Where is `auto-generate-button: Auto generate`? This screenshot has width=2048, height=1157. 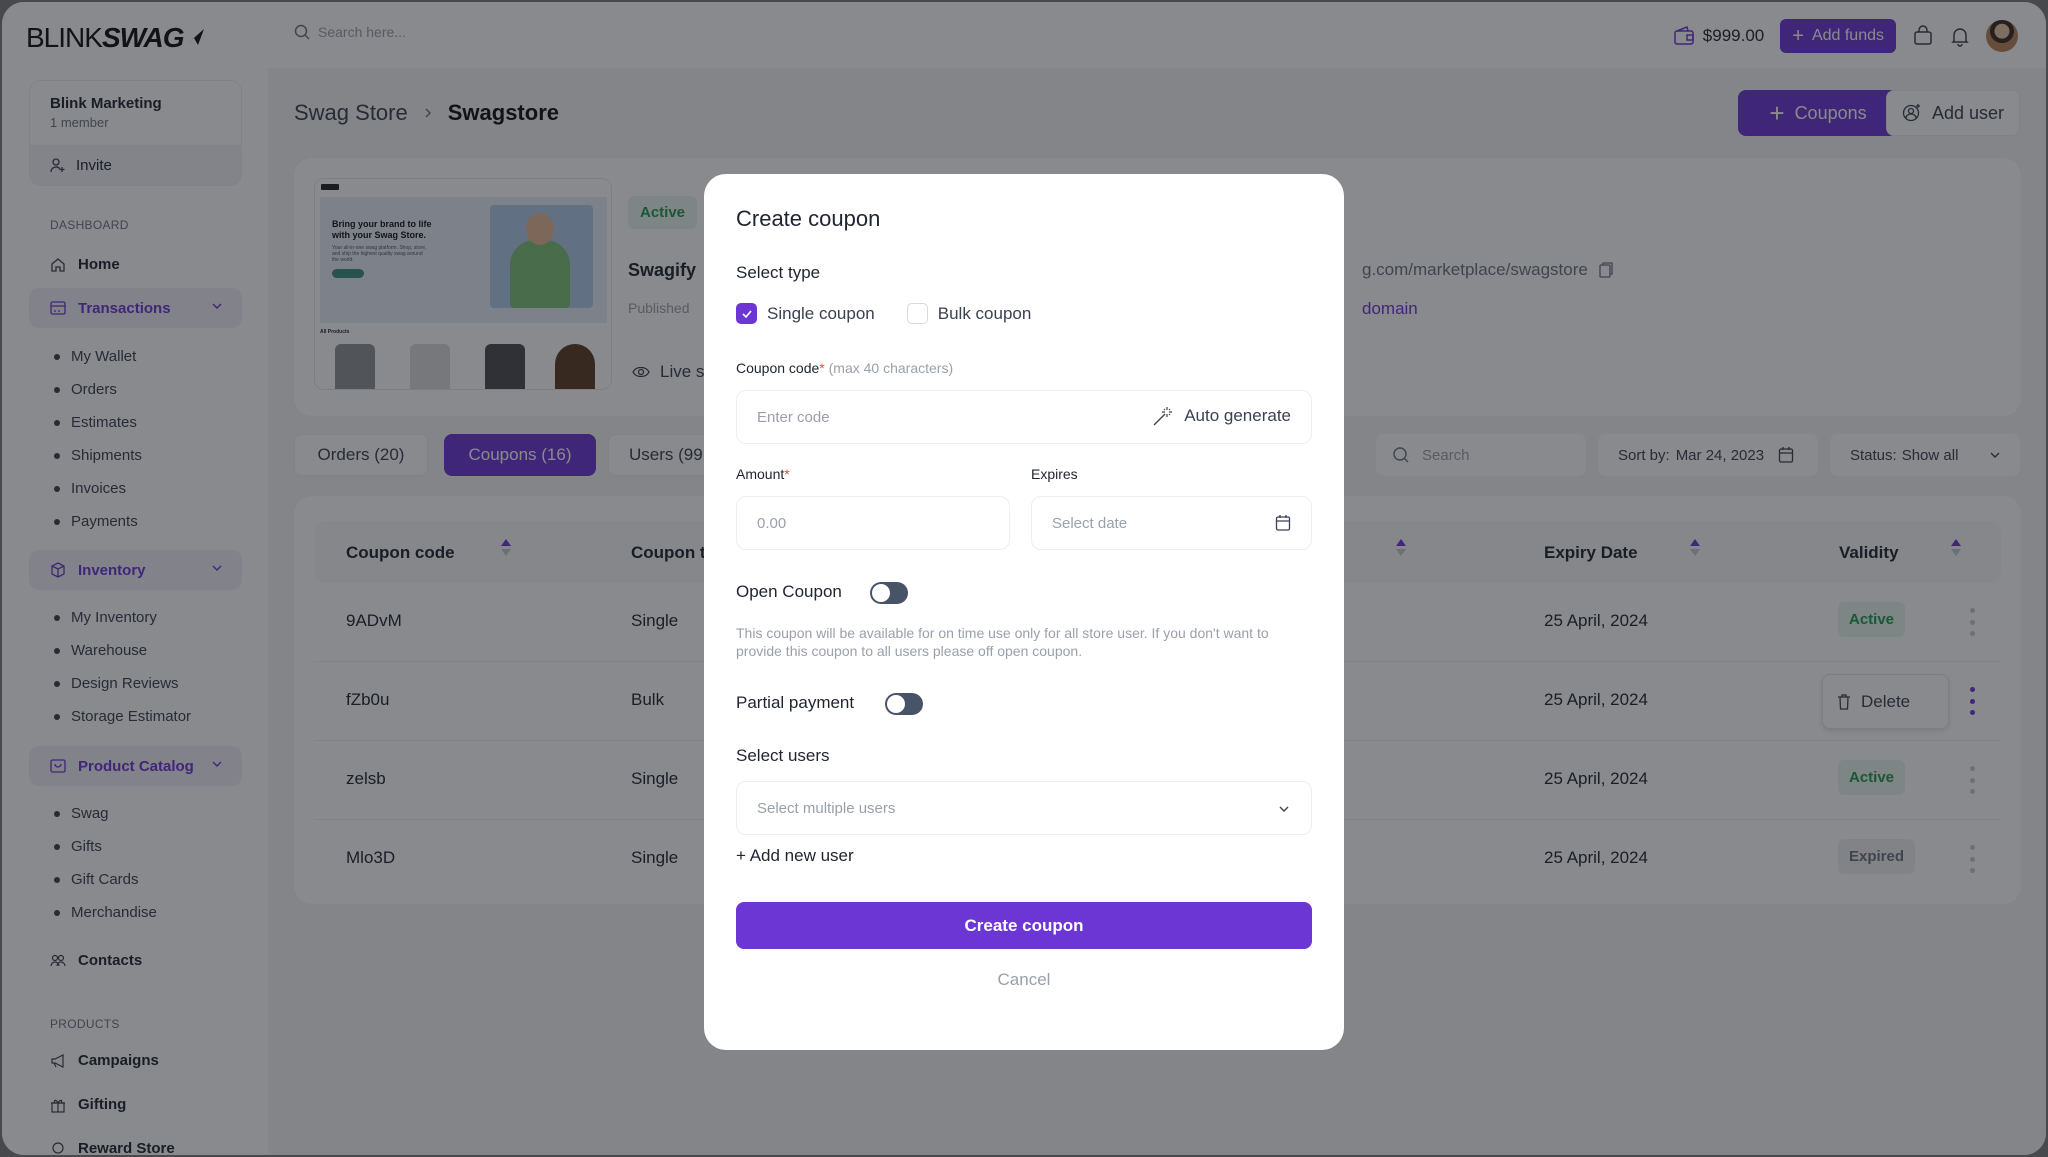
auto-generate-button: Auto generate is located at coordinates (1221, 416).